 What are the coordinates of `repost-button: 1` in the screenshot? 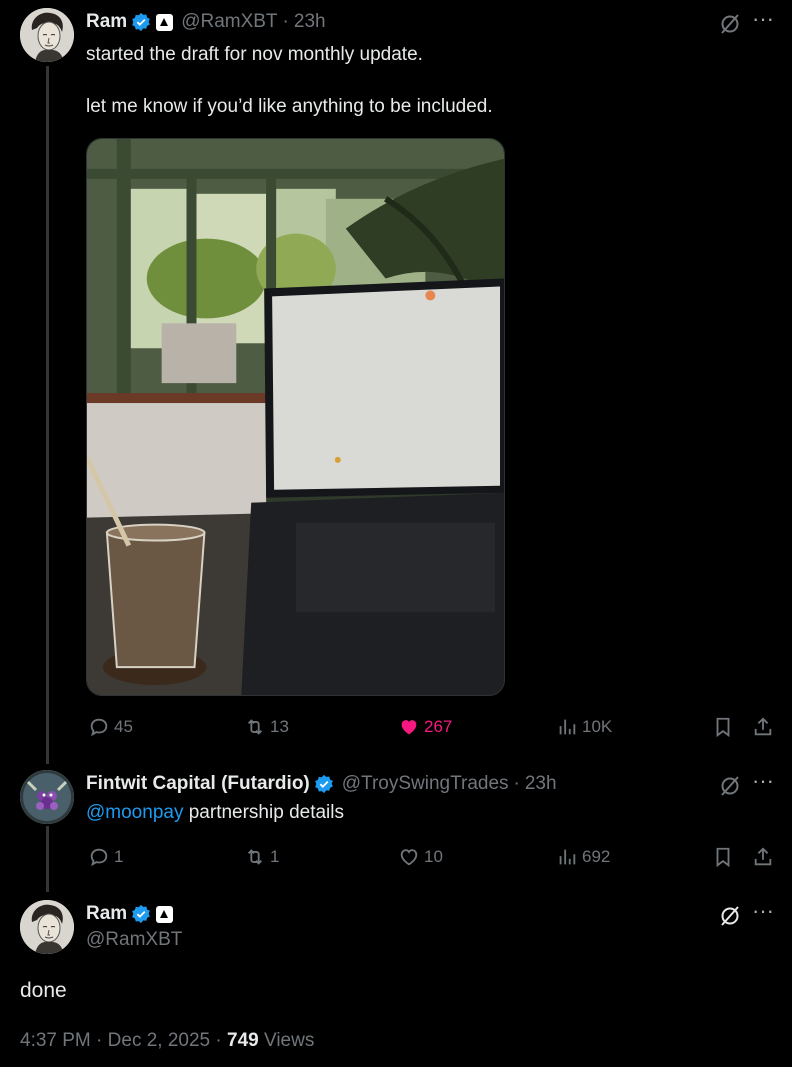 It's located at (261, 857).